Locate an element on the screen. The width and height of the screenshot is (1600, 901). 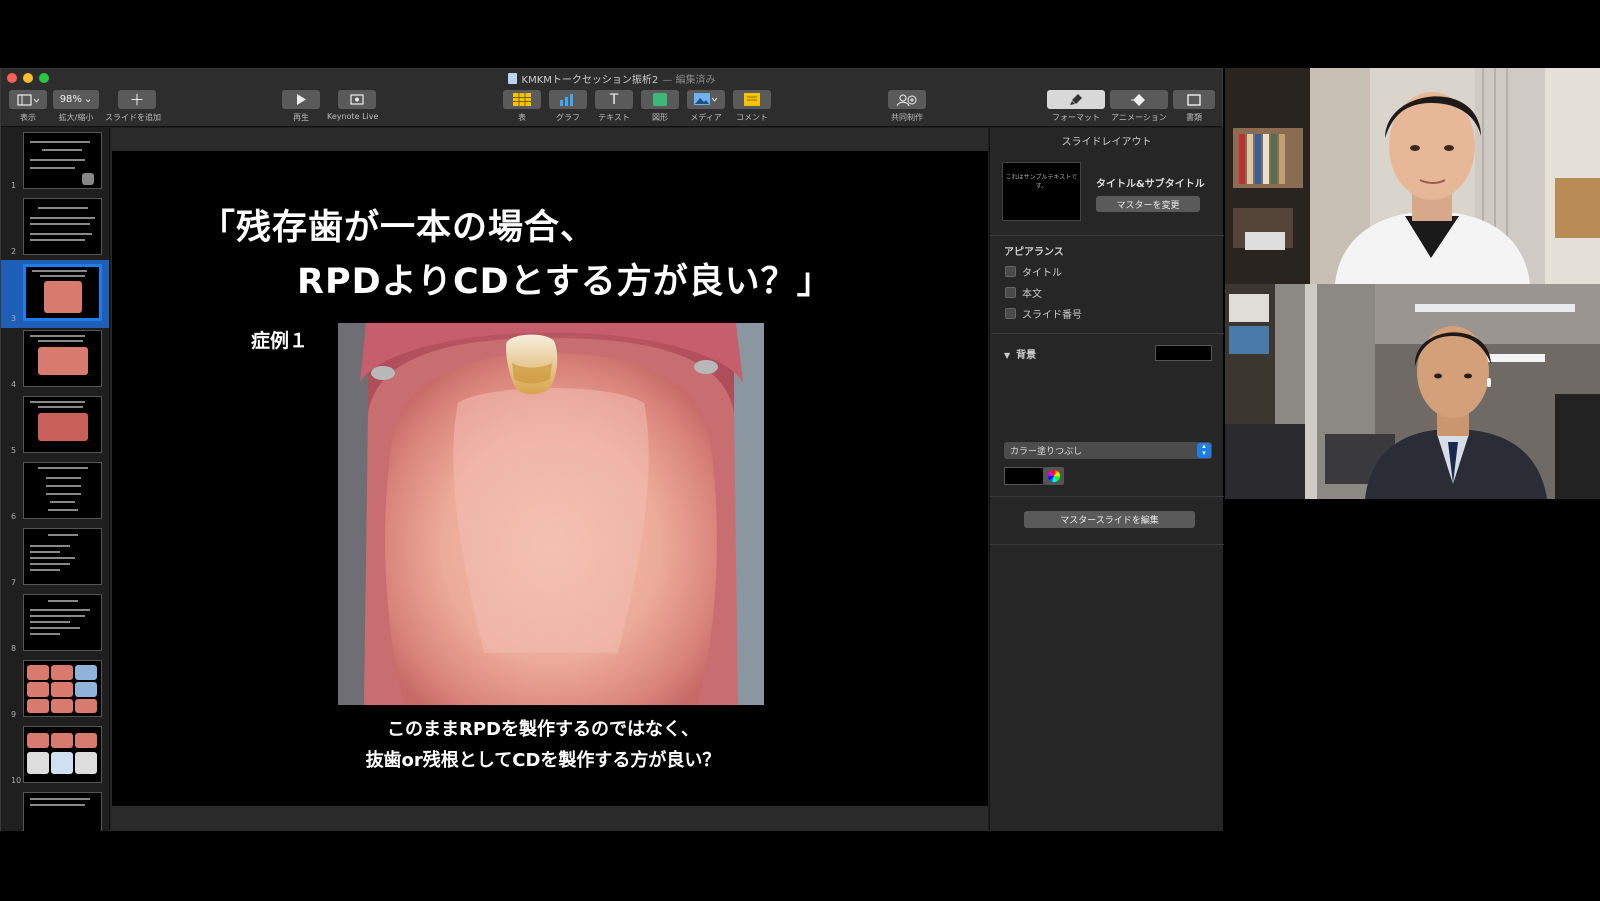
view-control: 表示 is located at coordinates (28, 106).